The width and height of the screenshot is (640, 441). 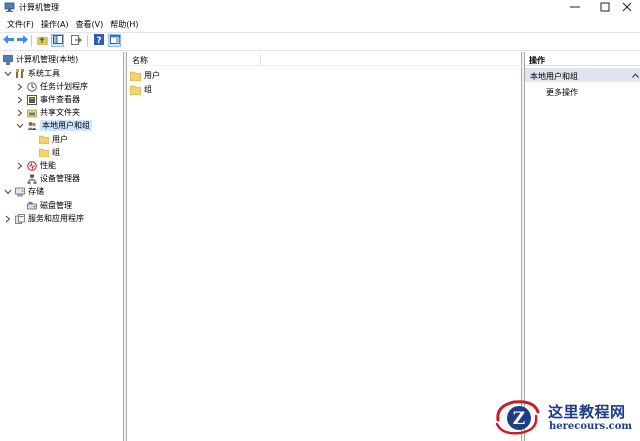 I want to click on tree-label: 系统工具, so click(x=44, y=73).